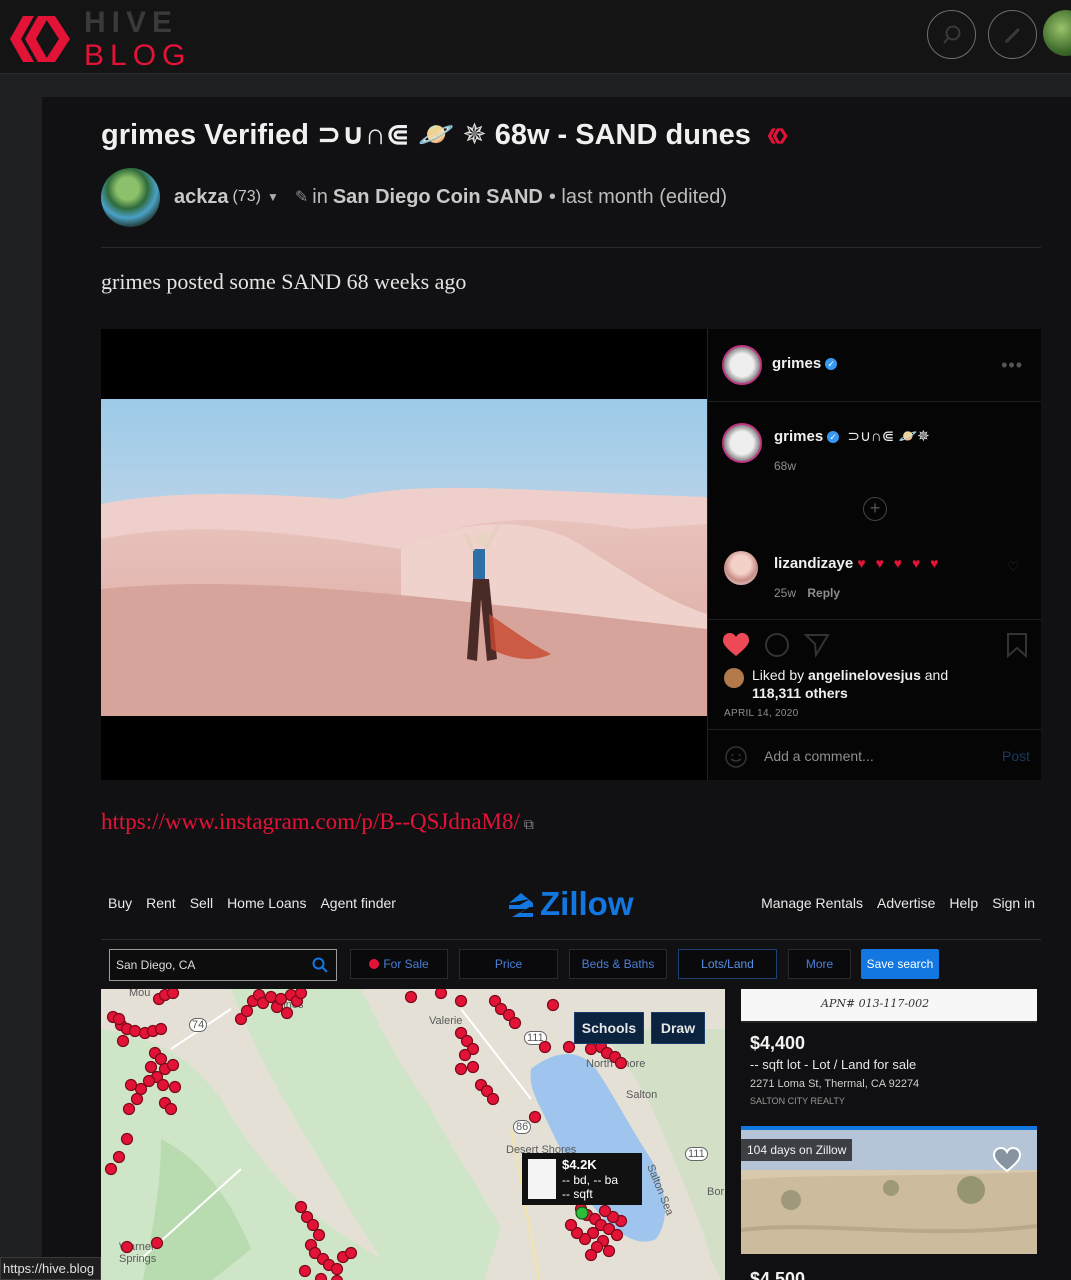 This screenshot has height=1280, width=1071. I want to click on for-sale-filter: For Sale, so click(399, 964).